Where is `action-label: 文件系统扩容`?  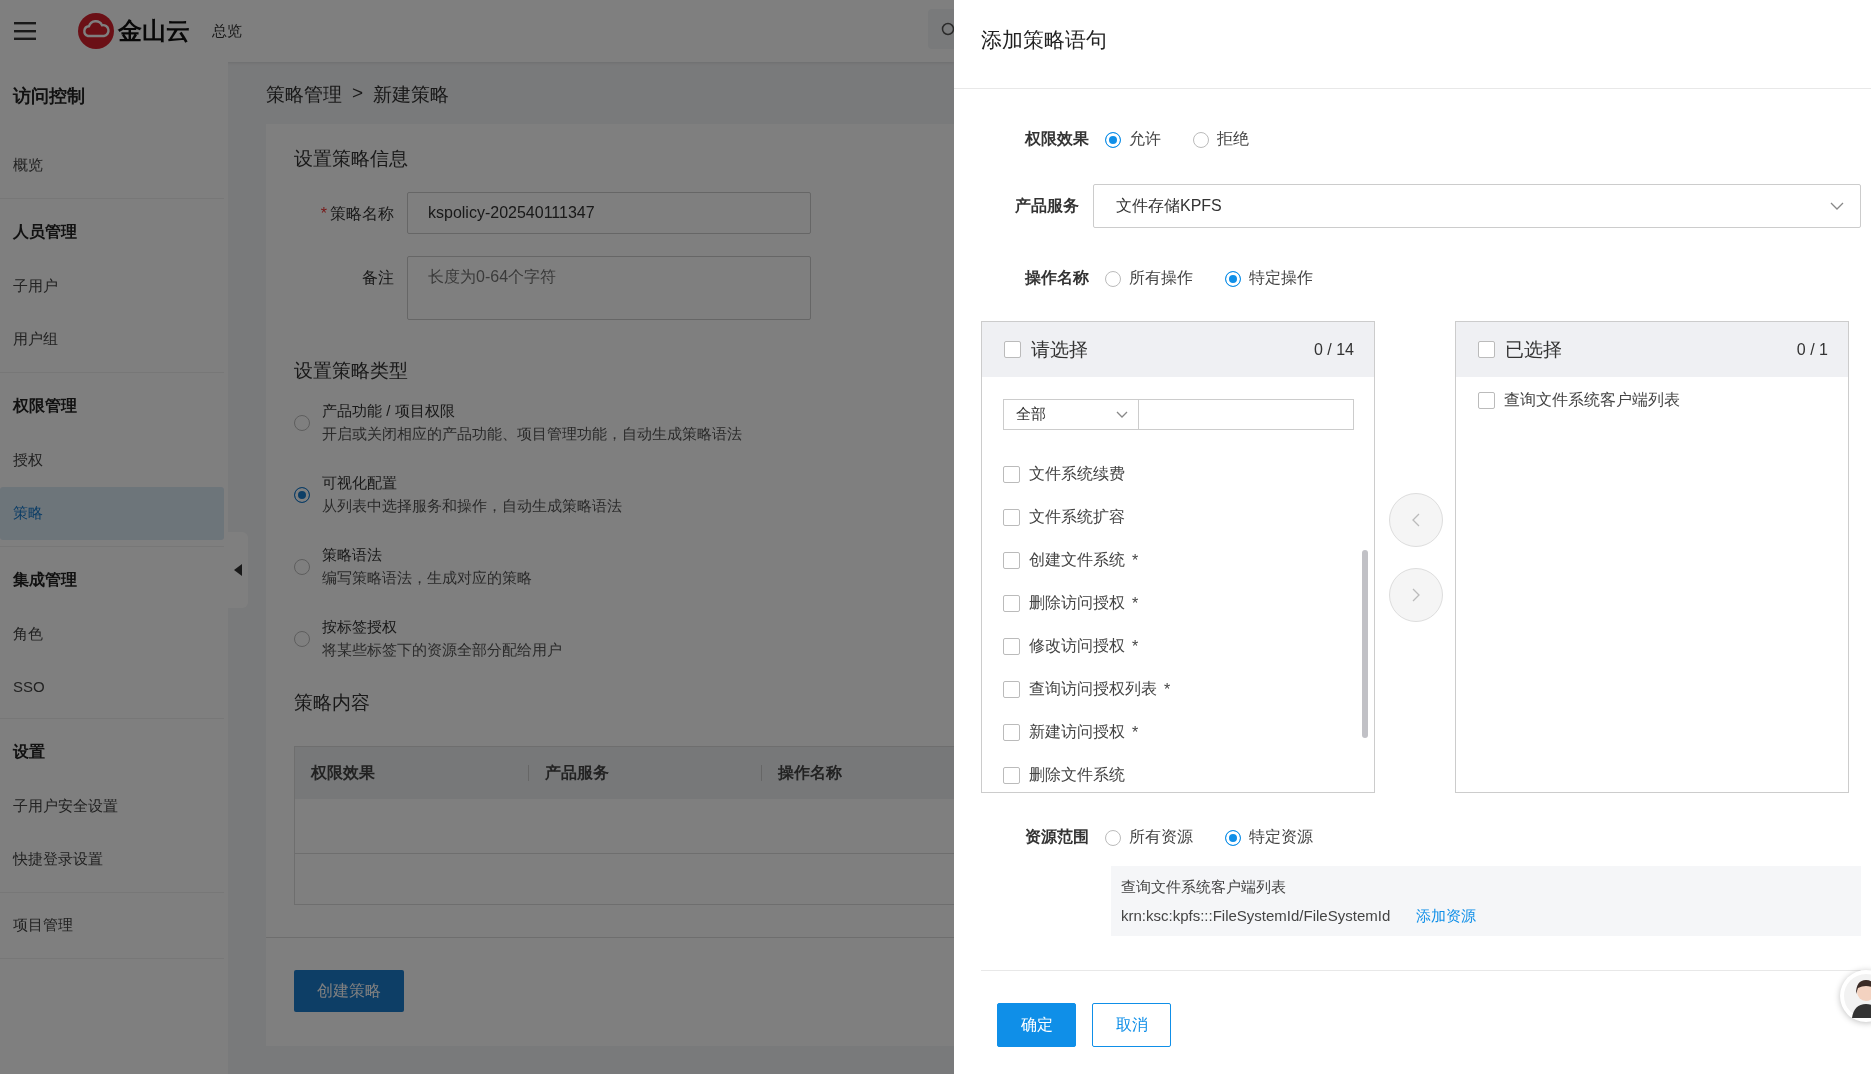
action-label: 文件系统扩容 is located at coordinates (1077, 517).